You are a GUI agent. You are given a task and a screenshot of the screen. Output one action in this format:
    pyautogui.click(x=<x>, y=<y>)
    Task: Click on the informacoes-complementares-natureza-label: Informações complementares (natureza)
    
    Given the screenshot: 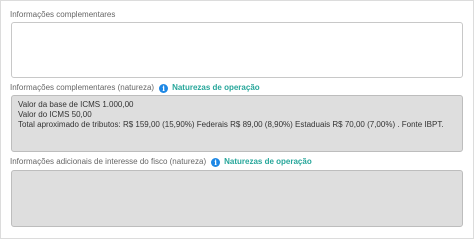 What is the action you would take?
    pyautogui.click(x=82, y=87)
    